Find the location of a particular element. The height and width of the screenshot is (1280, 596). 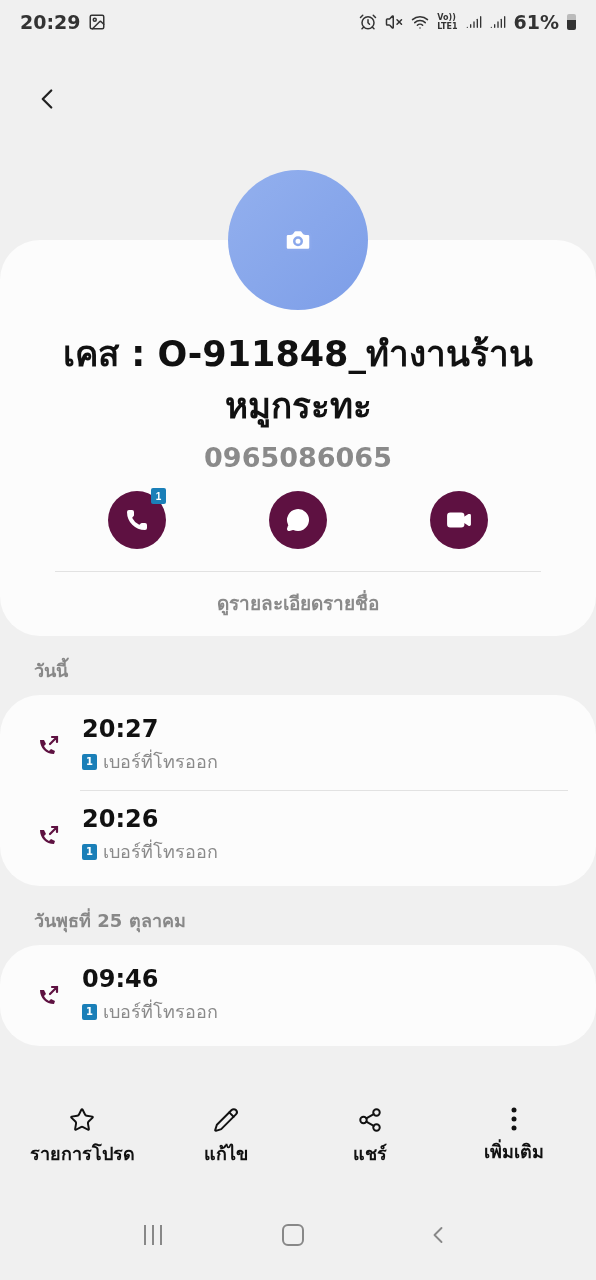

call-time: 20:26 is located at coordinates (121, 819).